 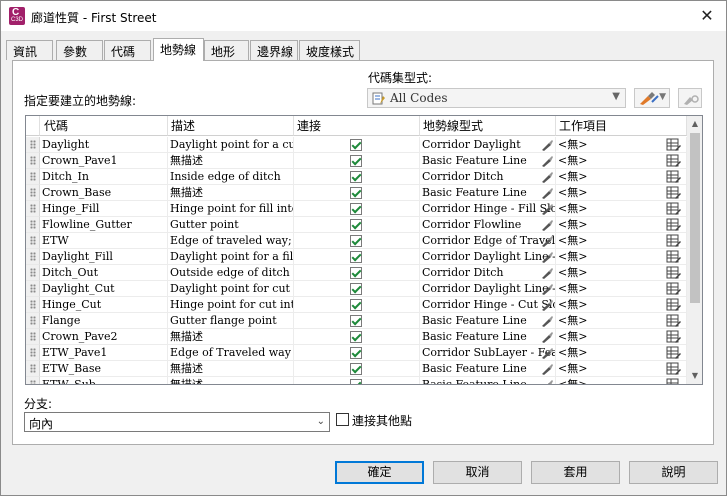 What do you see at coordinates (342, 419) in the screenshot?
I see `connect-extra-points-checkbox` at bounding box center [342, 419].